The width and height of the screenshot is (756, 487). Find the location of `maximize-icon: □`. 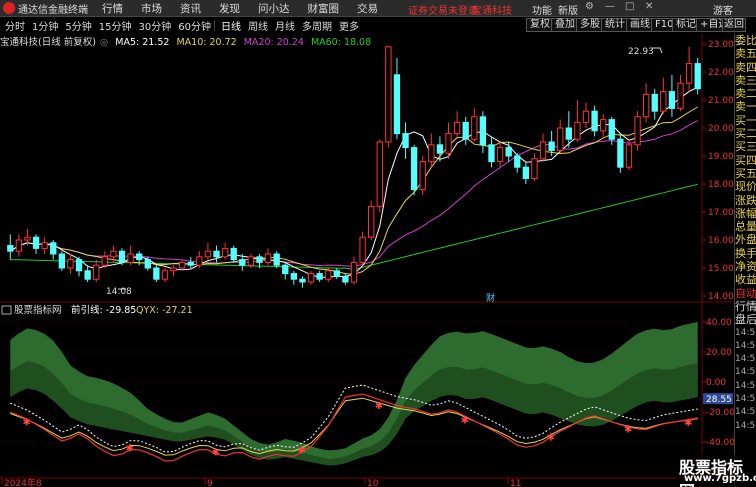

maximize-icon: □ is located at coordinates (629, 6).